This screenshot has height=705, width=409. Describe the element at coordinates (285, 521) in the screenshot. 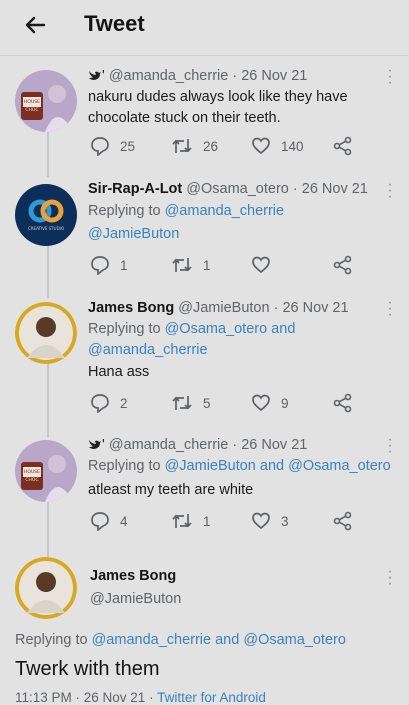

I see `like-count: 3` at that location.